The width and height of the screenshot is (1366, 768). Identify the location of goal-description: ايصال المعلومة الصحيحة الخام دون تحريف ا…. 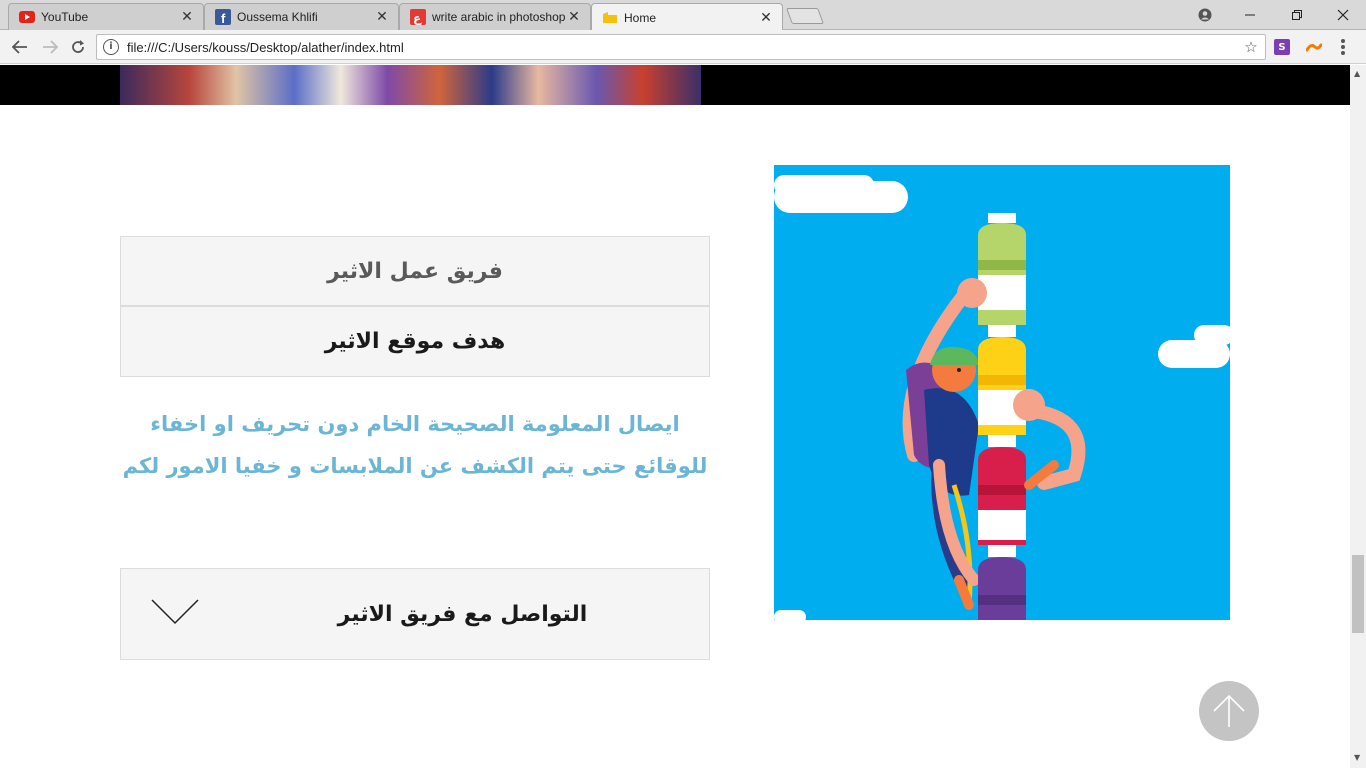
(415, 445).